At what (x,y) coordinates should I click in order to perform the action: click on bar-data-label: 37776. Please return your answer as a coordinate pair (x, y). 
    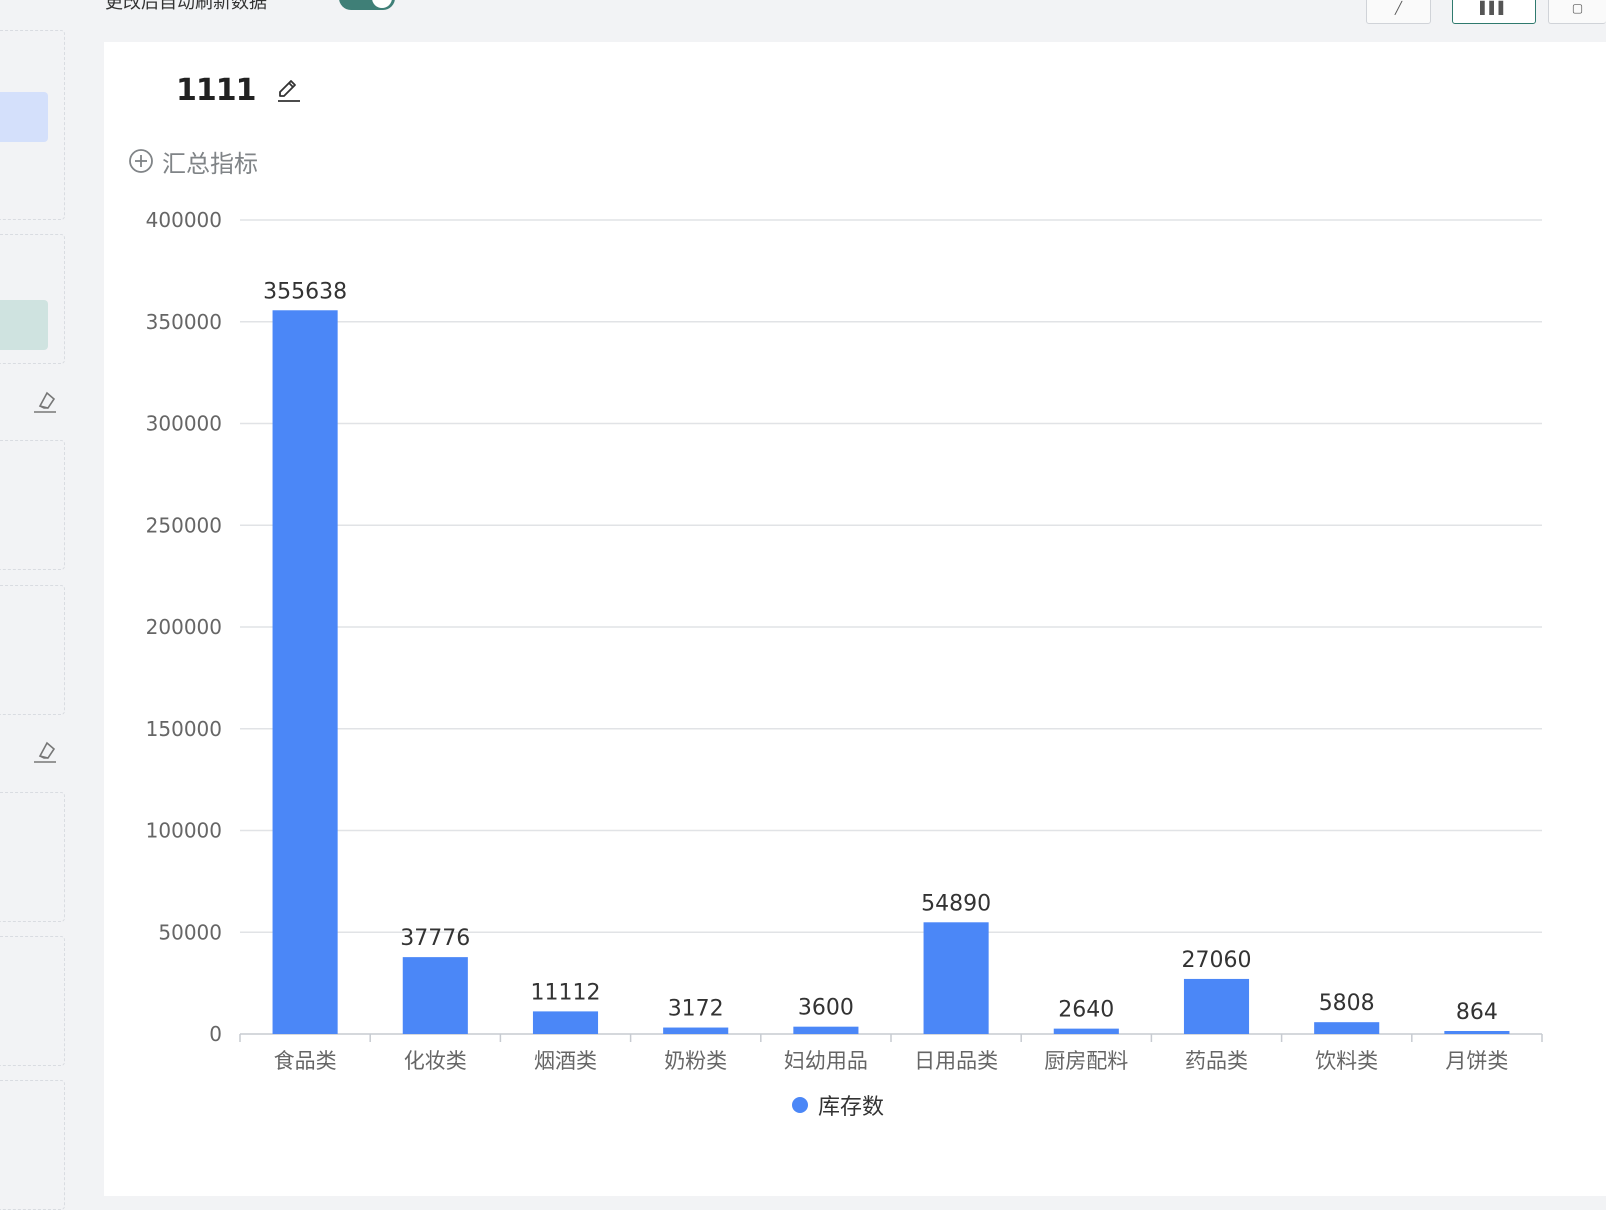
    Looking at the image, I should click on (435, 938).